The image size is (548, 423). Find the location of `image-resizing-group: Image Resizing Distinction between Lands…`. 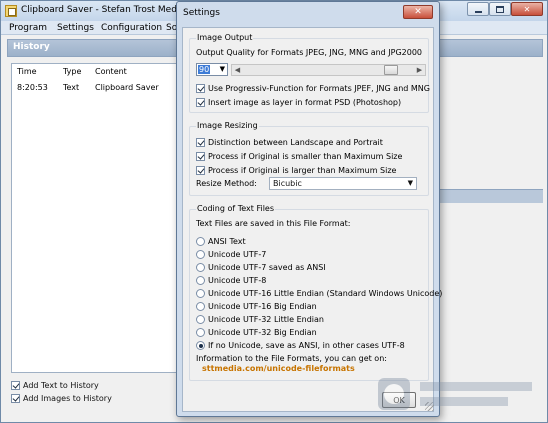

image-resizing-group: Image Resizing Distinction between Lands… is located at coordinates (309, 158).